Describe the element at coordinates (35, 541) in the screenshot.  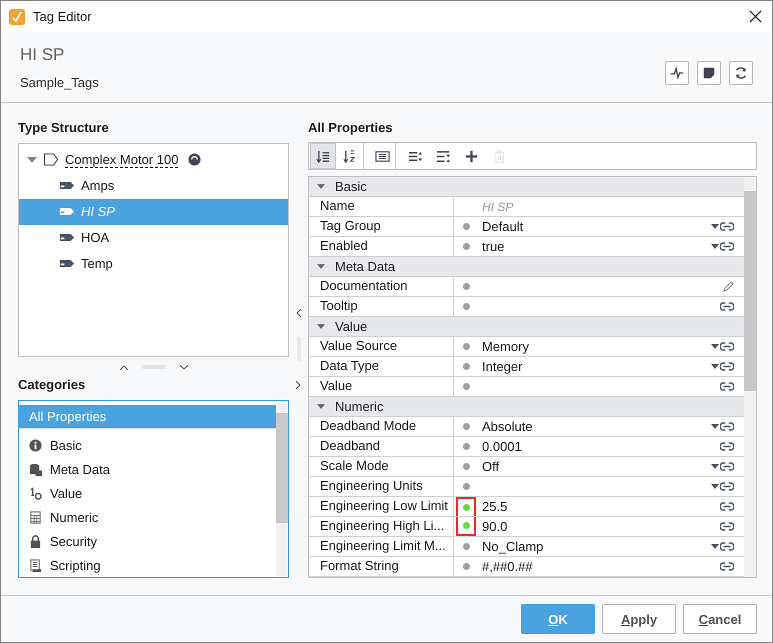
I see `lock-icon` at that location.